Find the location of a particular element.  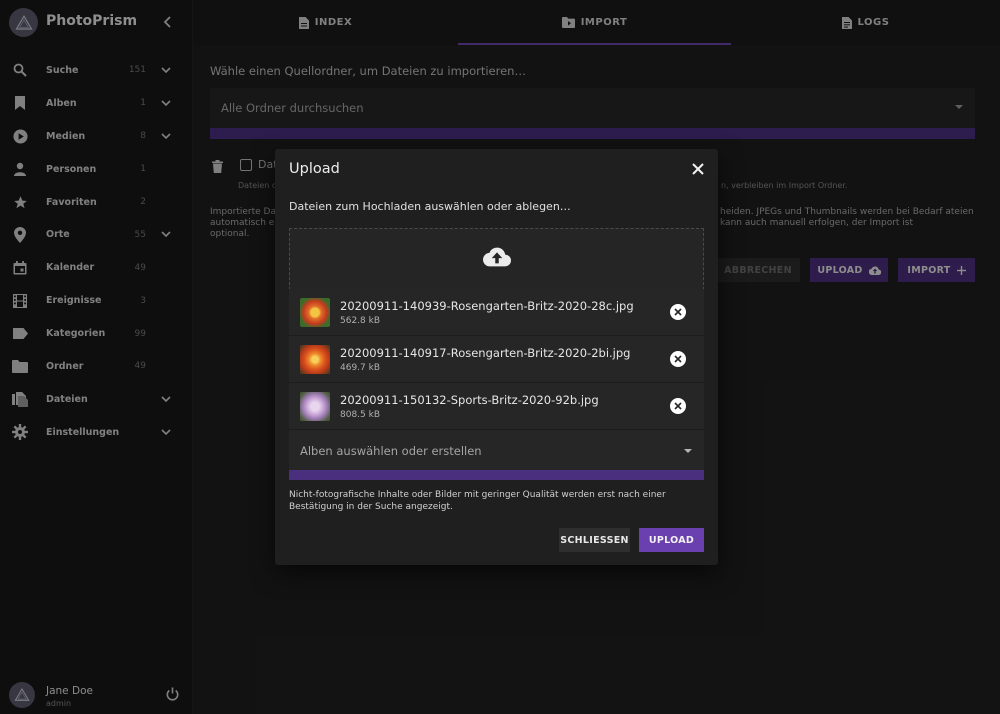

close-icon is located at coordinates (698, 169).